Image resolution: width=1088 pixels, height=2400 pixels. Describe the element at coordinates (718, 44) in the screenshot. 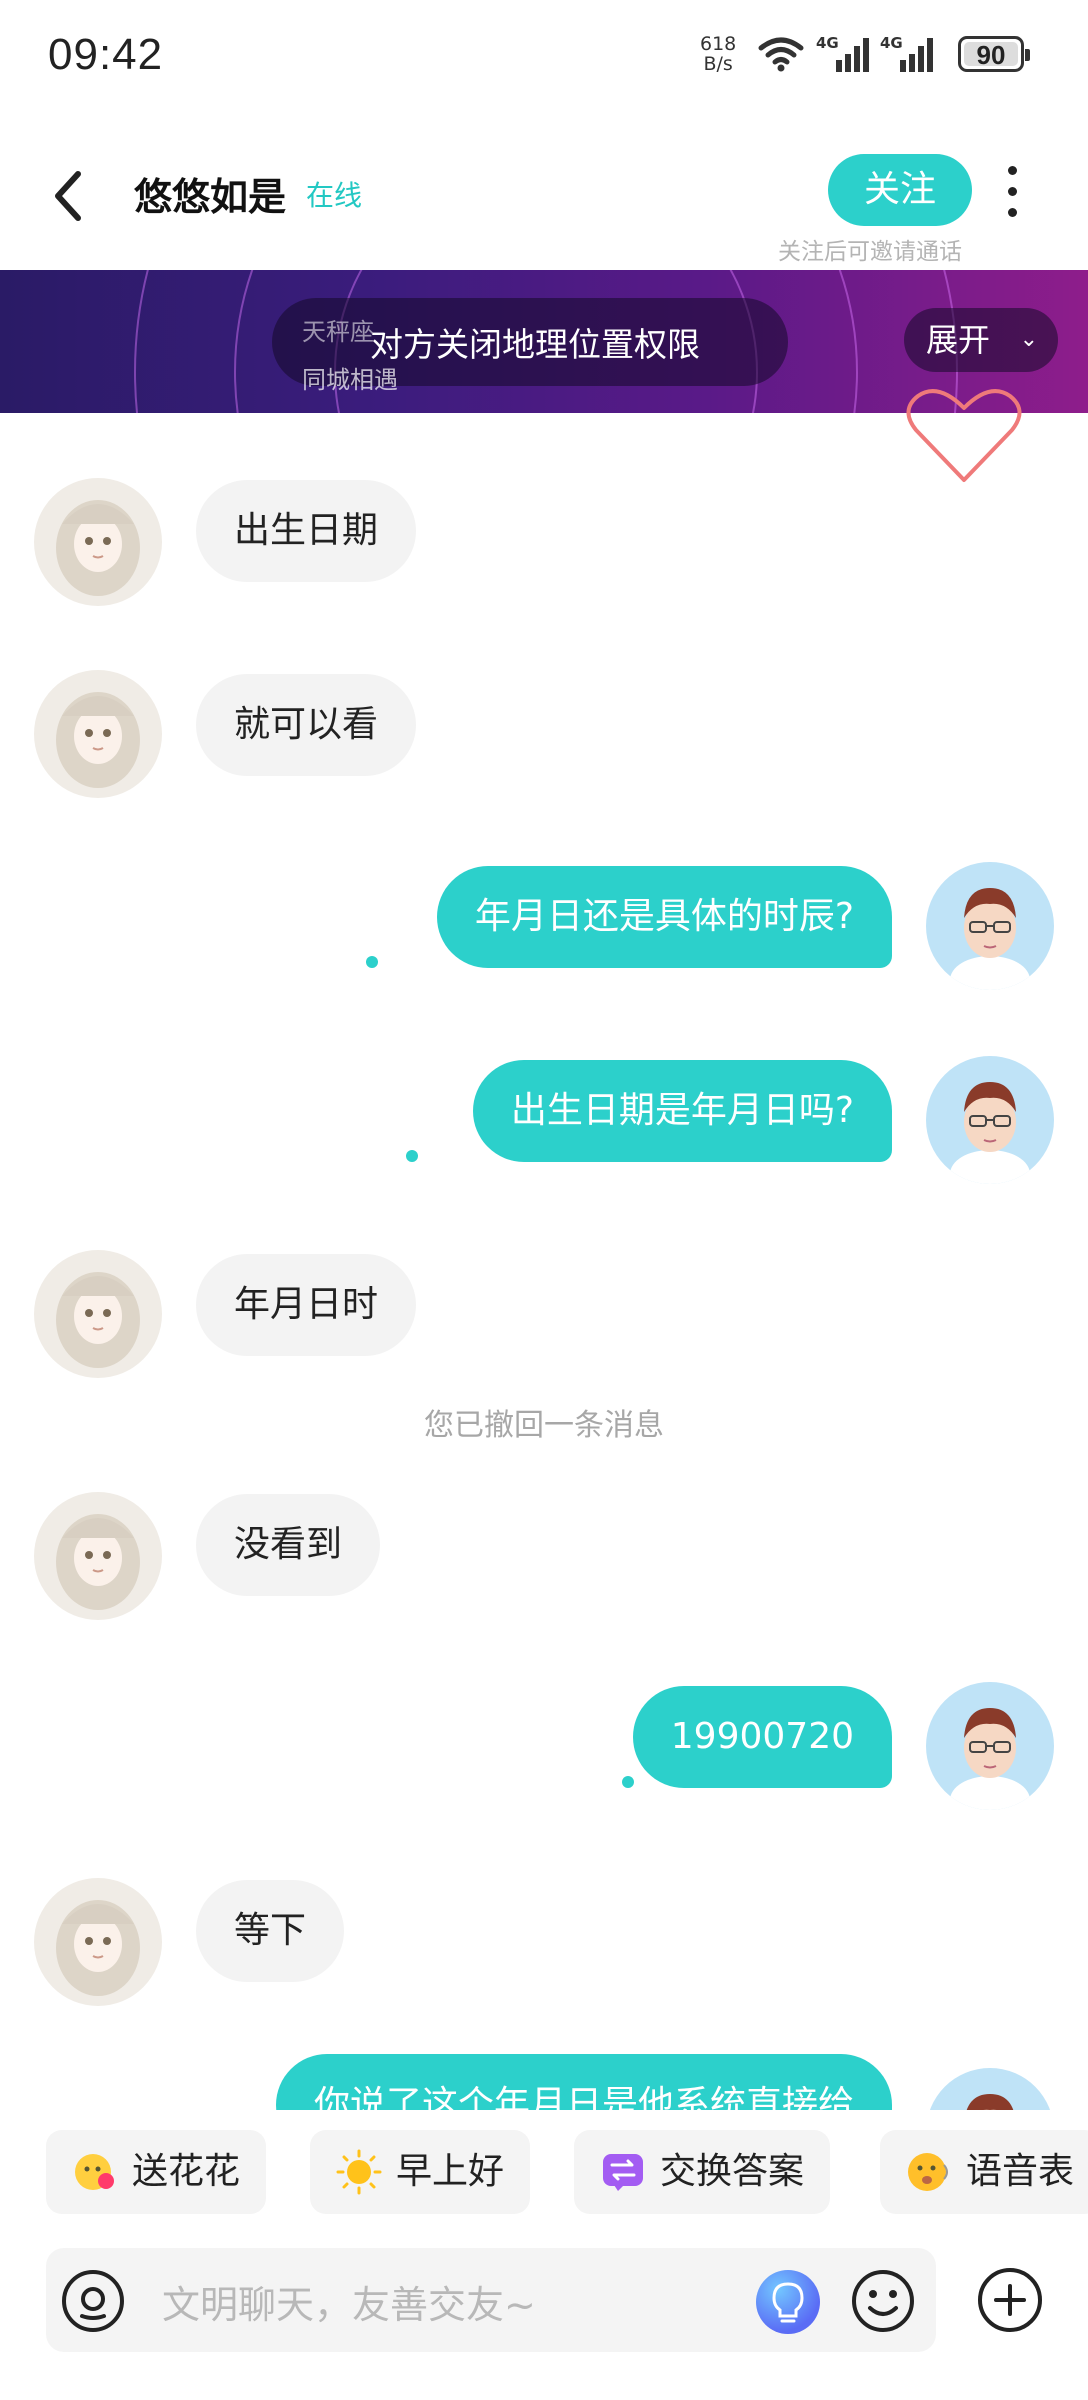

I see `network-speed-value: 618` at that location.